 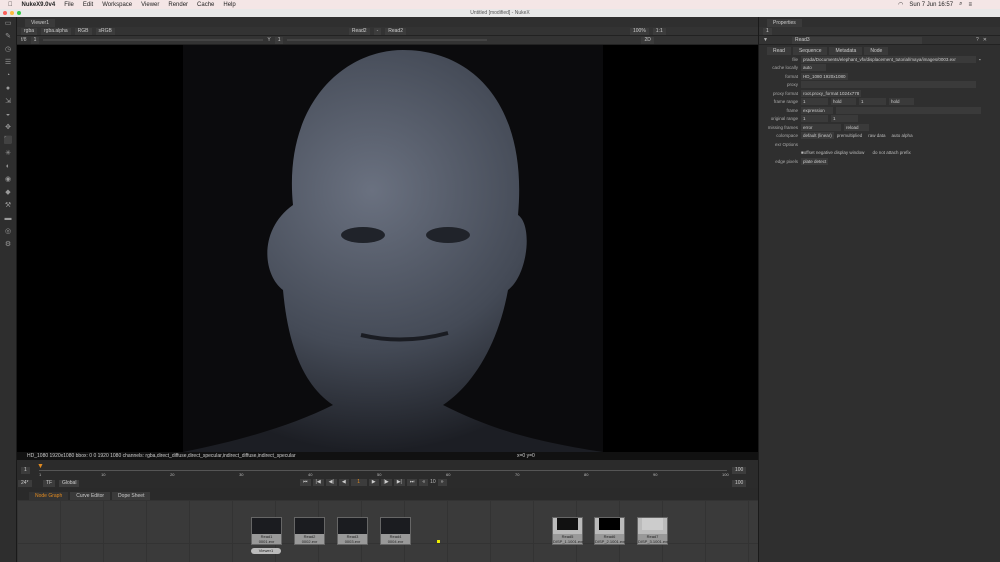 I want to click on proxy-format-dropdown: root.proxy_format 1024x778, so click(x=831, y=93).